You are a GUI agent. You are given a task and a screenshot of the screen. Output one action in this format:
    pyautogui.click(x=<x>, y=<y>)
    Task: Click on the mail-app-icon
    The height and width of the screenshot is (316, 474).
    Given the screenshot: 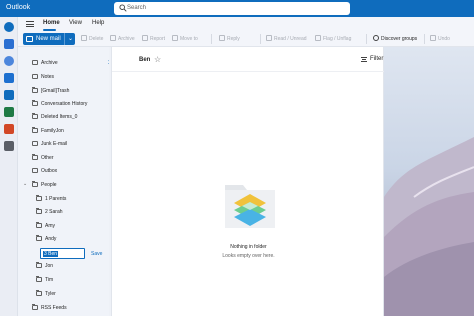 What is the action you would take?
    pyautogui.click(x=9, y=27)
    